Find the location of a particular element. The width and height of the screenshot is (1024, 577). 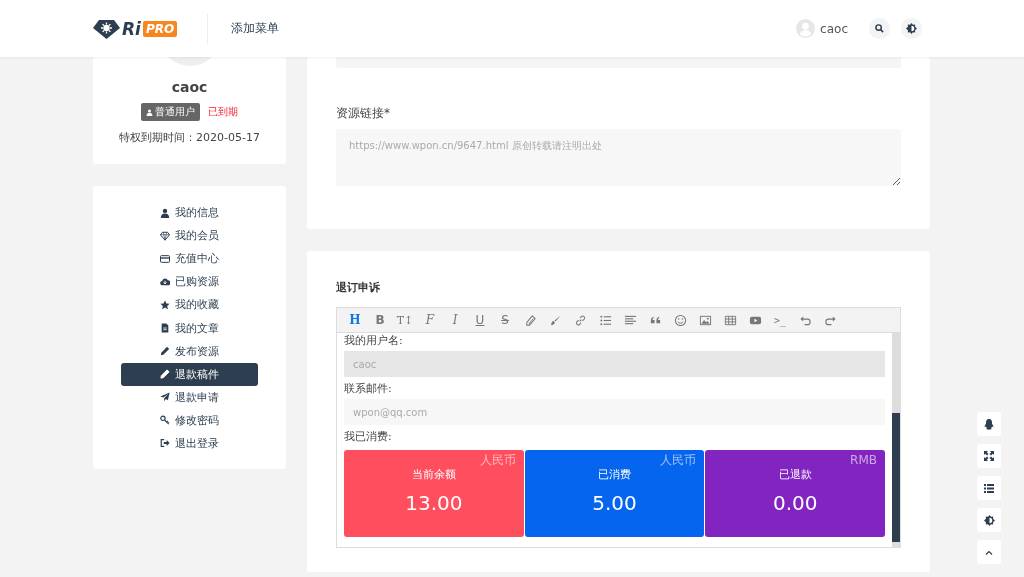

logo-badge: PRO is located at coordinates (160, 28).